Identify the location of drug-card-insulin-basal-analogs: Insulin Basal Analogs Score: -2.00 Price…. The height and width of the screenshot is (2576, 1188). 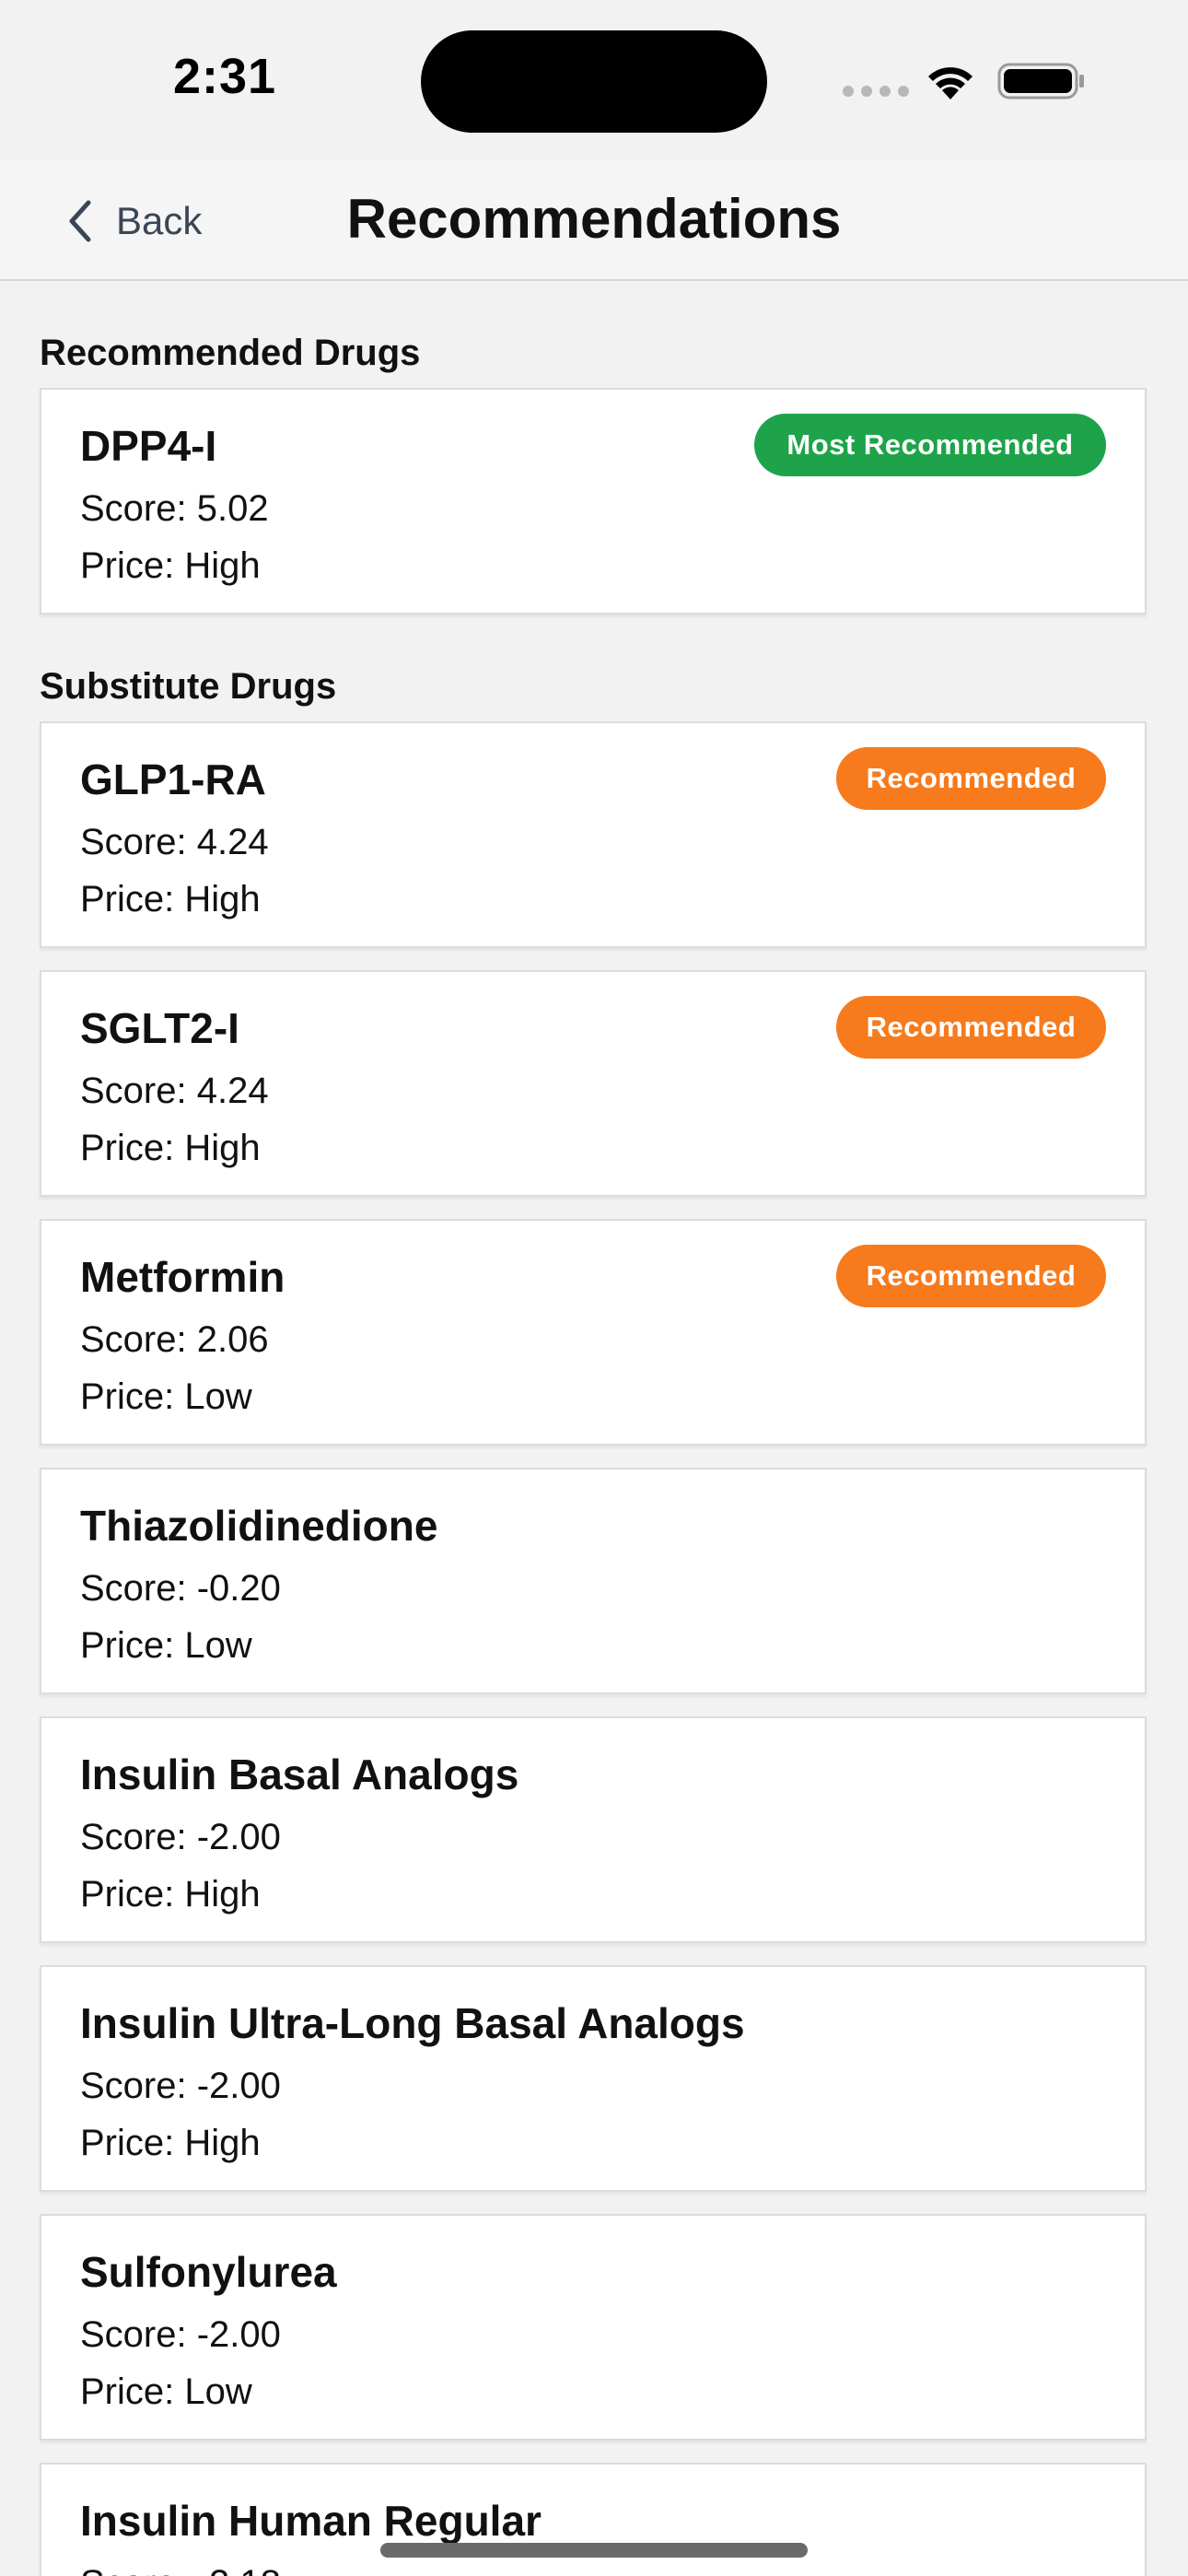
(593, 1829).